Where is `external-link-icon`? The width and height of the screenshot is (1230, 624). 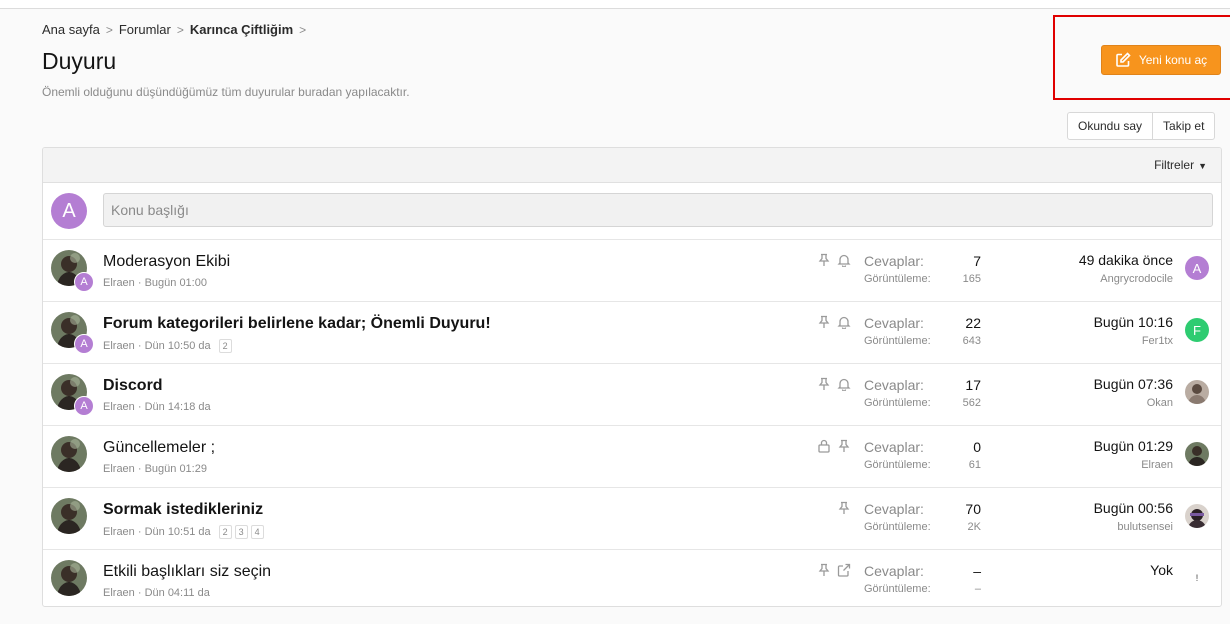
external-link-icon is located at coordinates (844, 570).